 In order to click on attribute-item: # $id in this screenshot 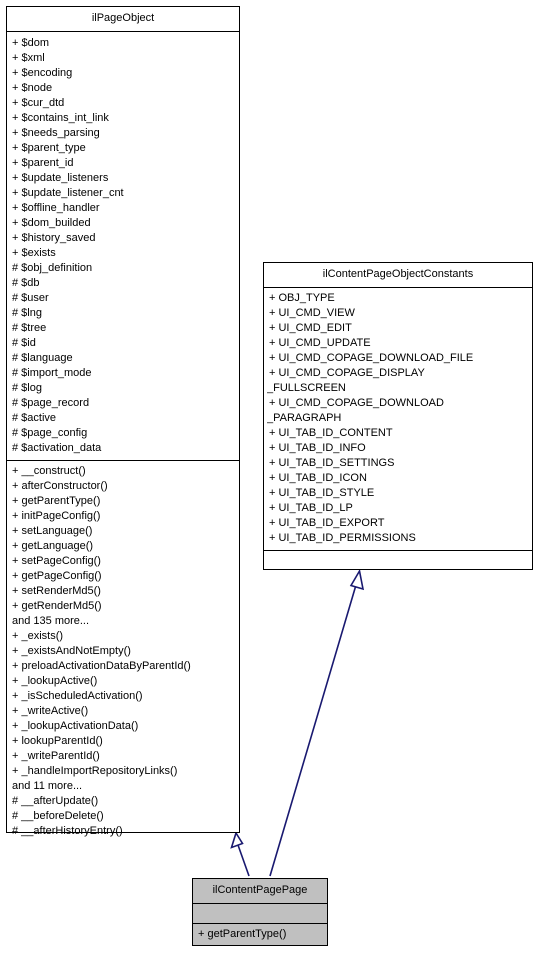, I will do `click(24, 343)`.